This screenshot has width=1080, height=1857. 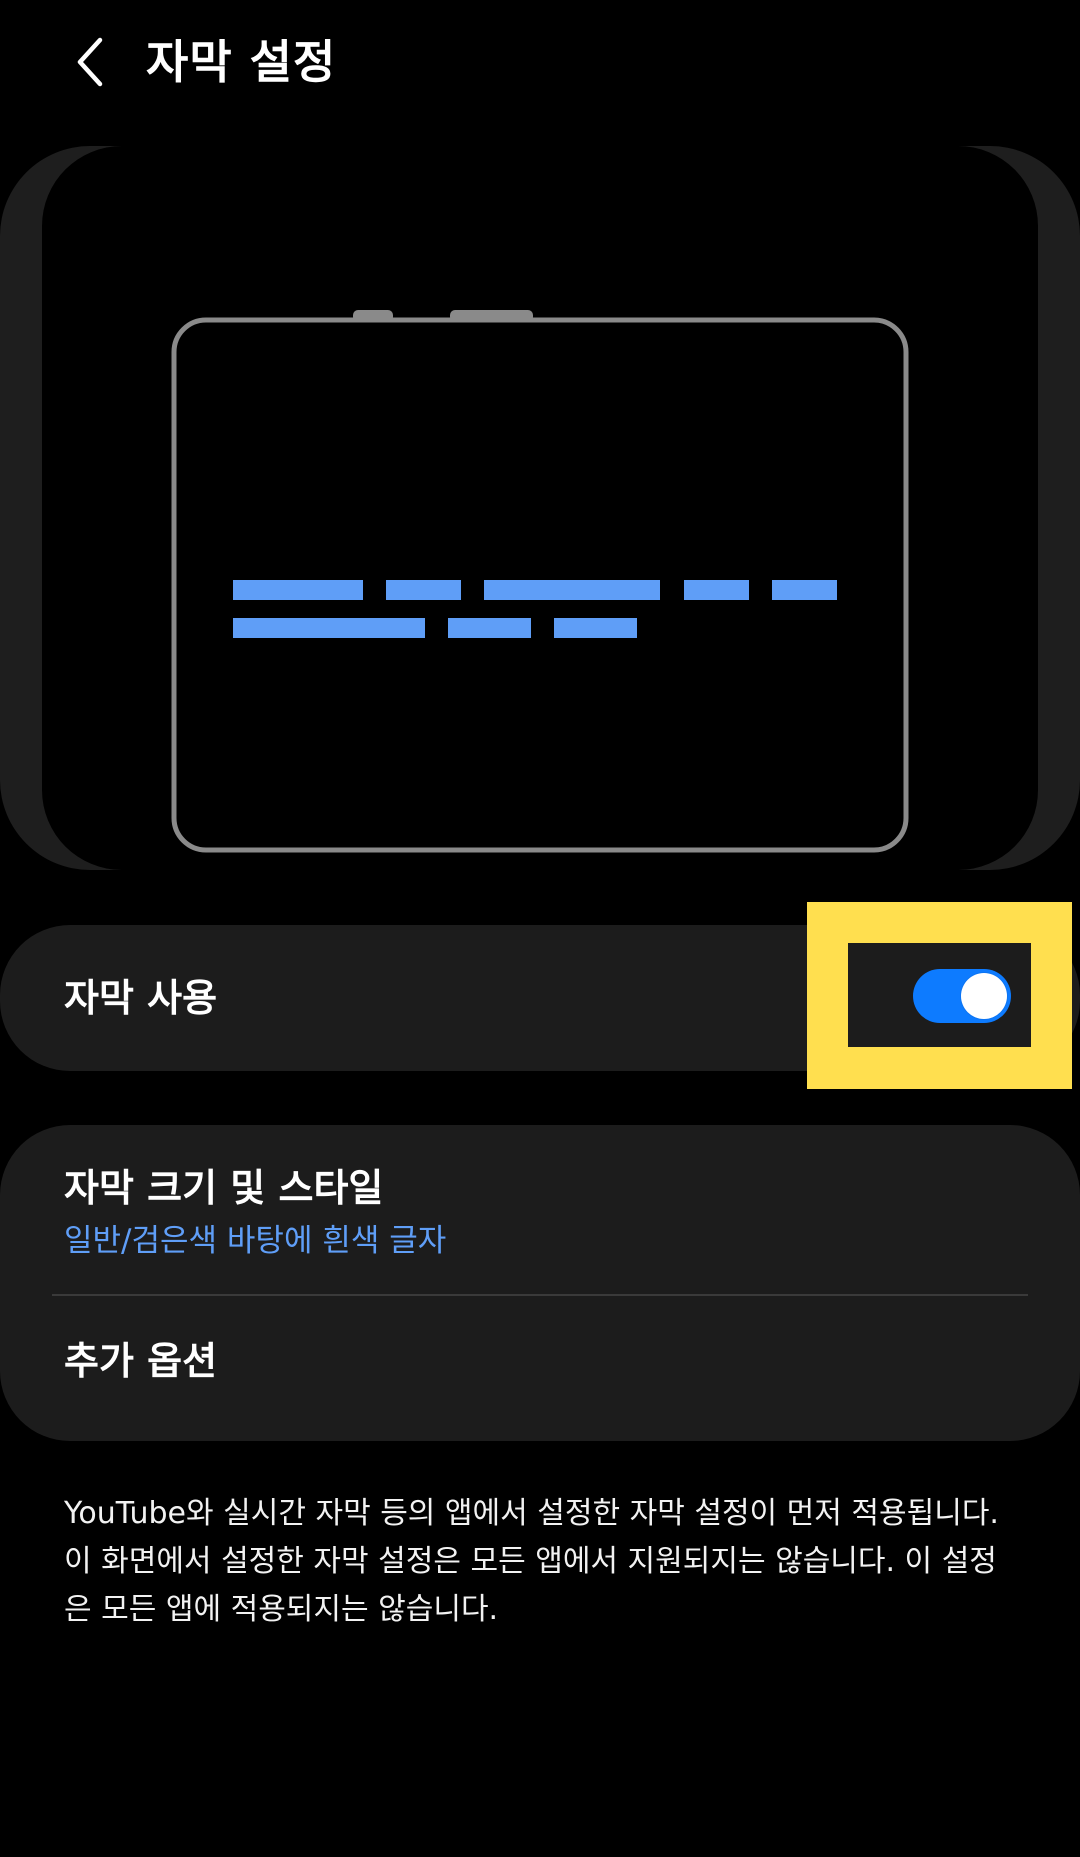 What do you see at coordinates (255, 1241) in the screenshot?
I see `caption-size-style-value: 일반/검은색 바탕에 흰색 글자` at bounding box center [255, 1241].